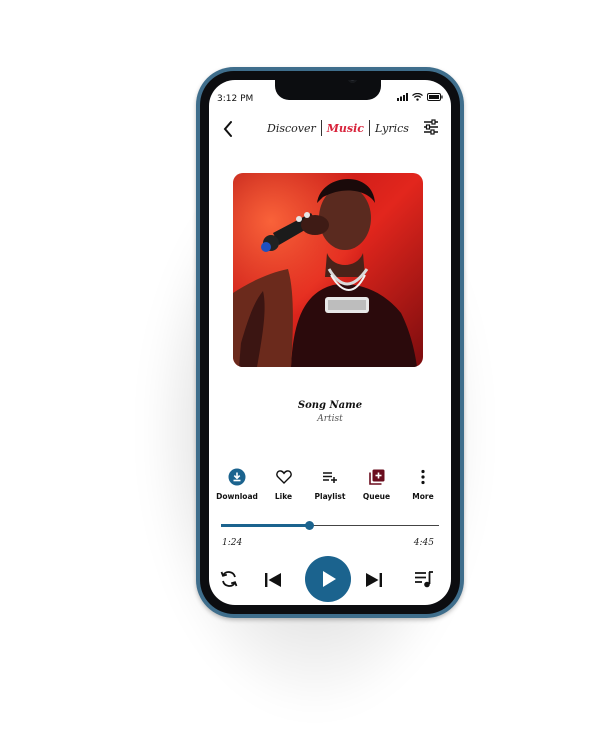 This screenshot has height=753, width=610. Describe the element at coordinates (235, 99) in the screenshot. I see `status-time: 3:12 PM` at that location.